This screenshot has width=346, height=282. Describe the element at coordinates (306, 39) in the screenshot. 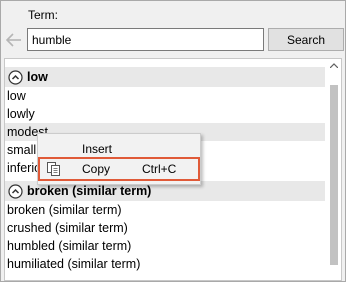

I see `search-button: Search` at that location.